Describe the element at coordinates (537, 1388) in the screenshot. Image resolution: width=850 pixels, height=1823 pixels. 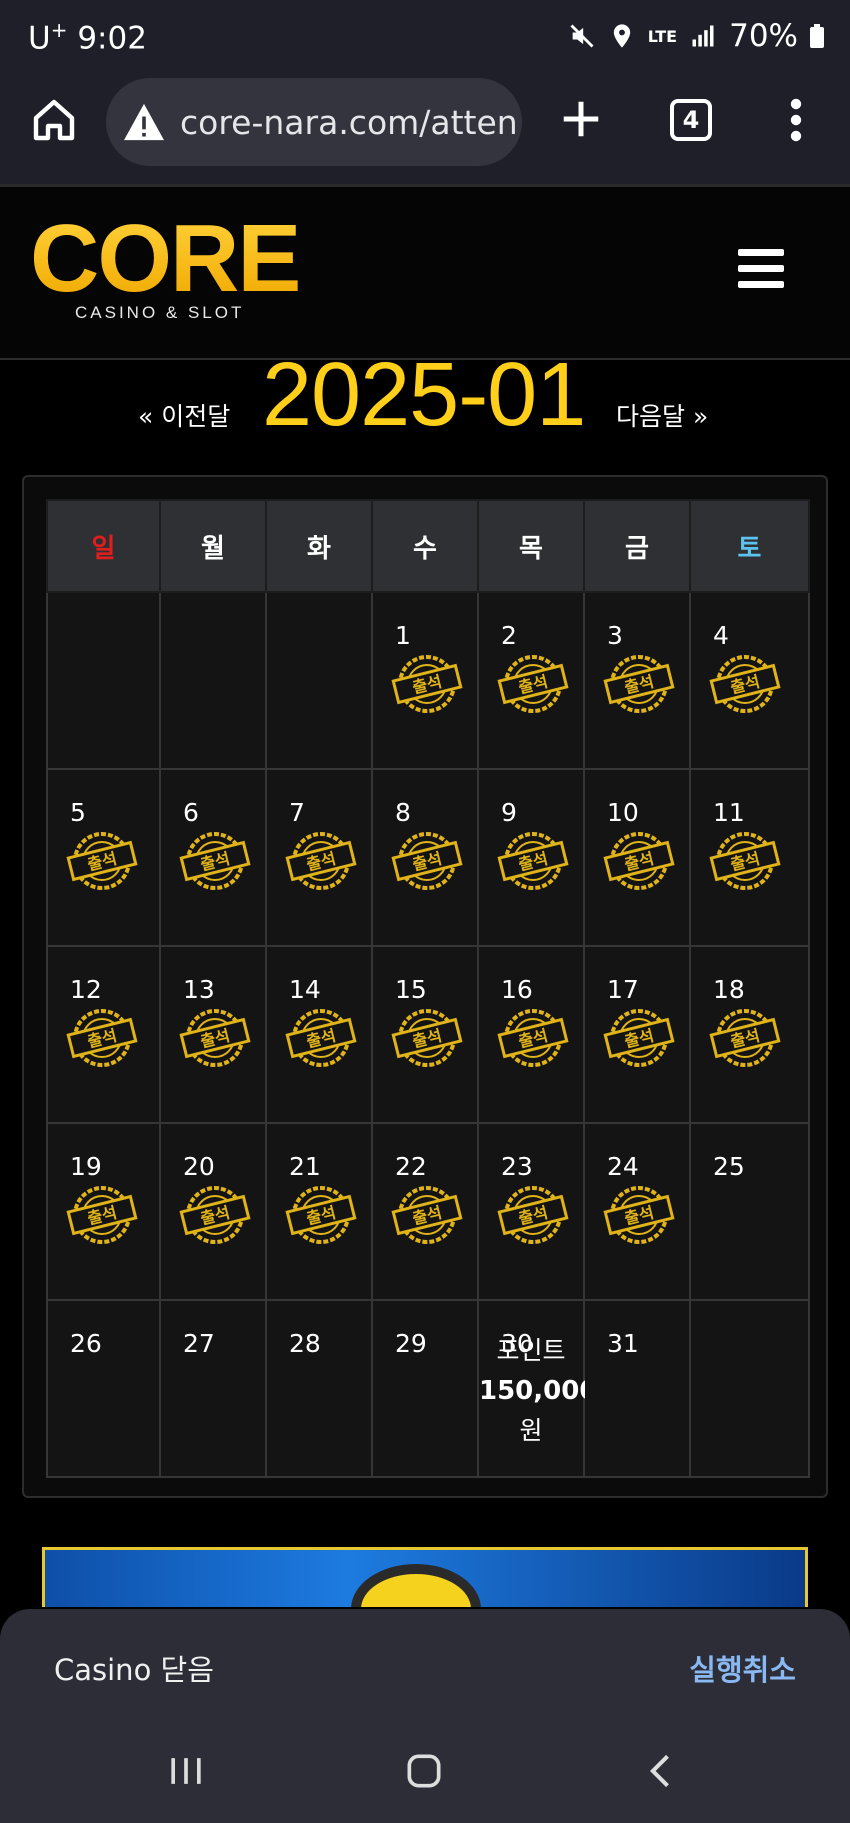
I see `calendar-day-cell: 30 포인트 150,000 원` at that location.